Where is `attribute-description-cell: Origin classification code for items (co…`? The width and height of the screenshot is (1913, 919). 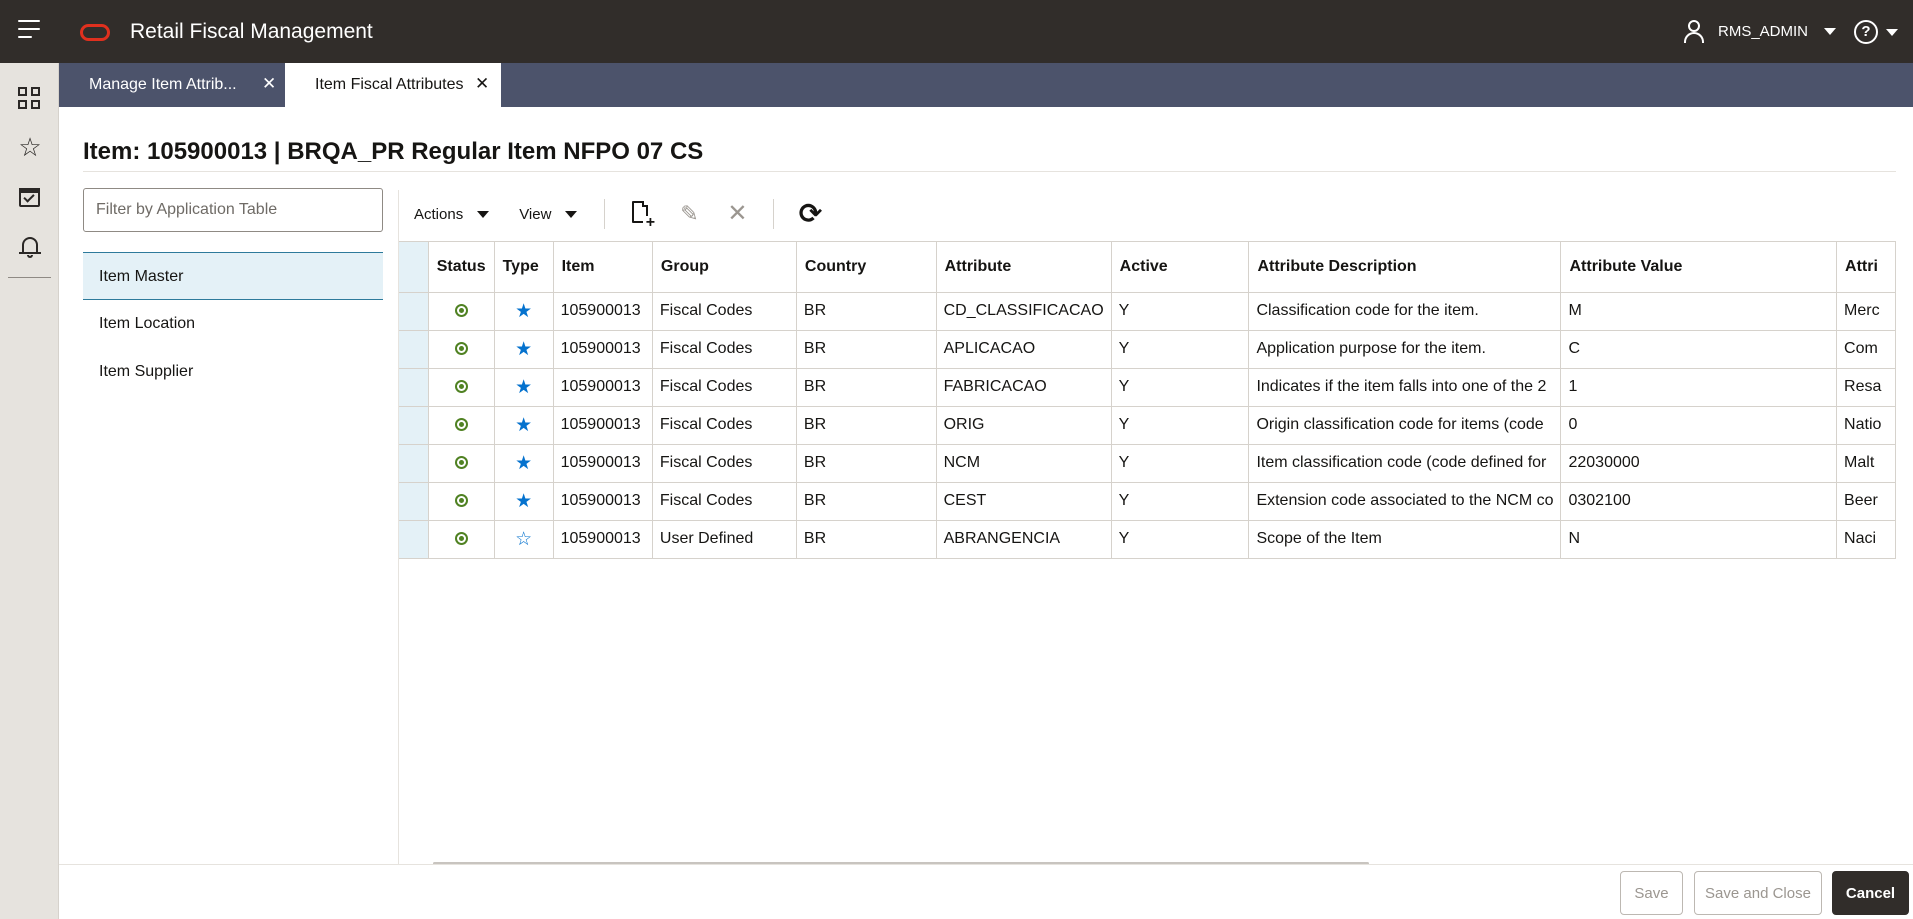 attribute-description-cell: Origin classification code for items (co… is located at coordinates (1405, 425).